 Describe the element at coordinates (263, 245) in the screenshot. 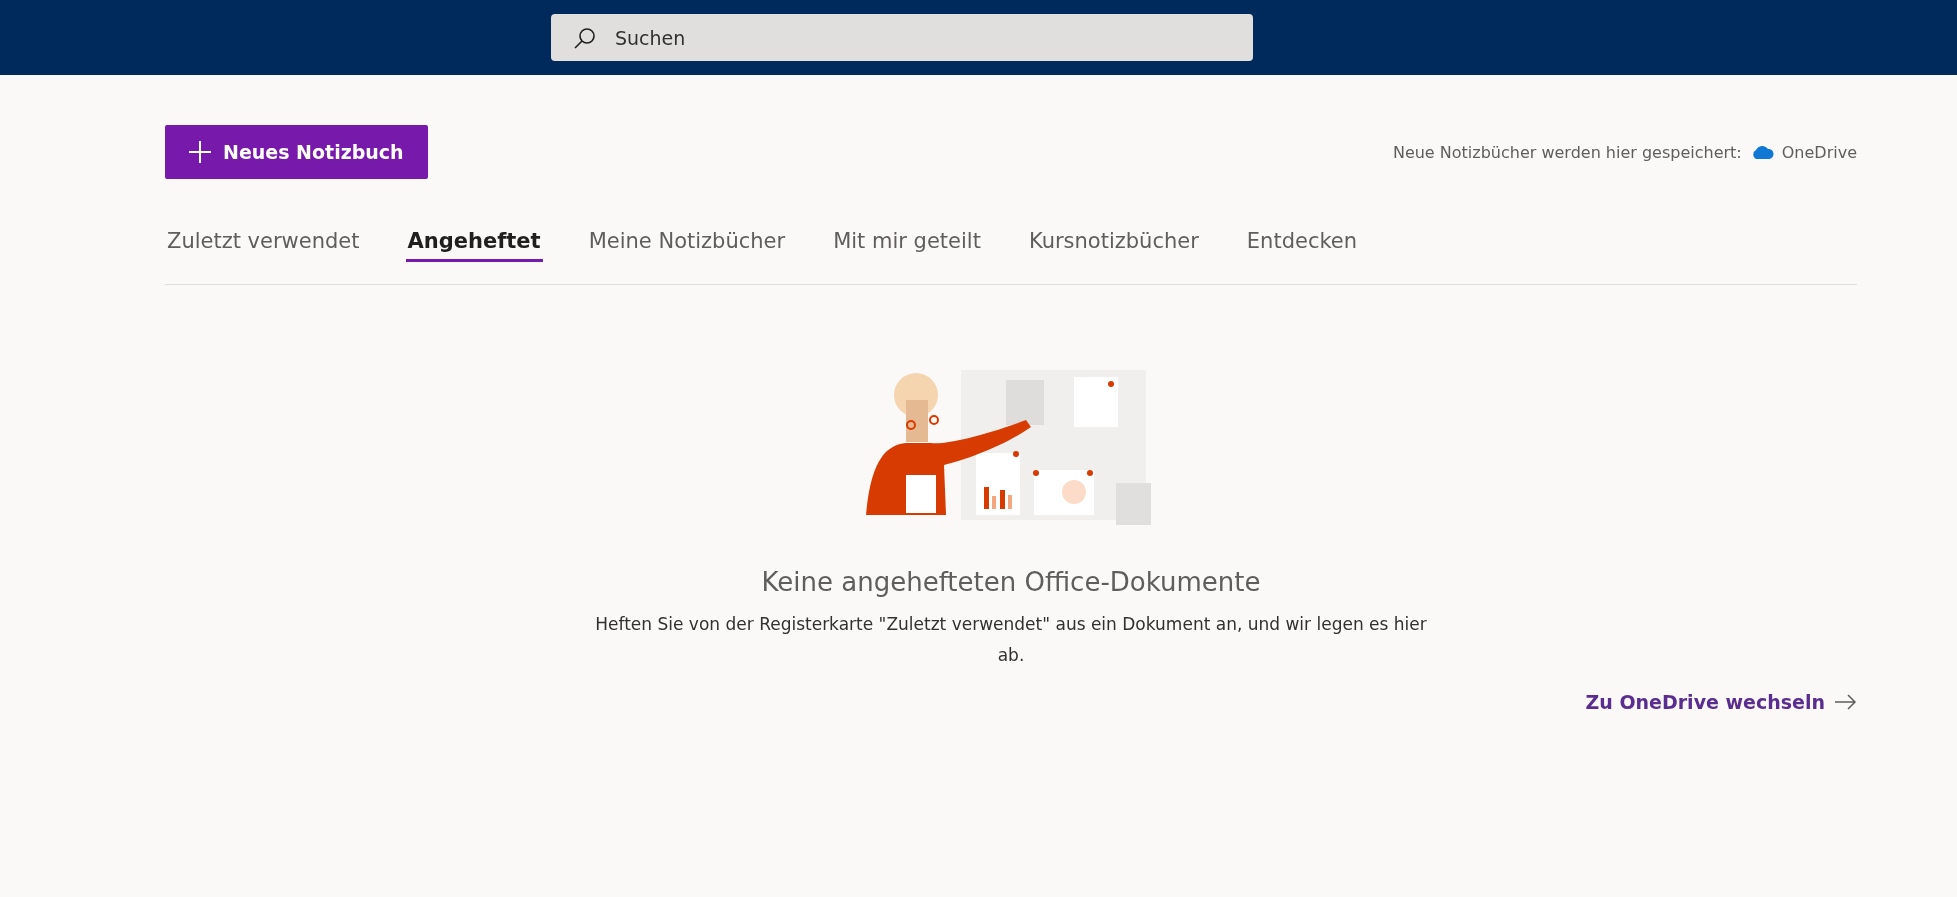

I see `tab: Zuletzt verwendet` at that location.